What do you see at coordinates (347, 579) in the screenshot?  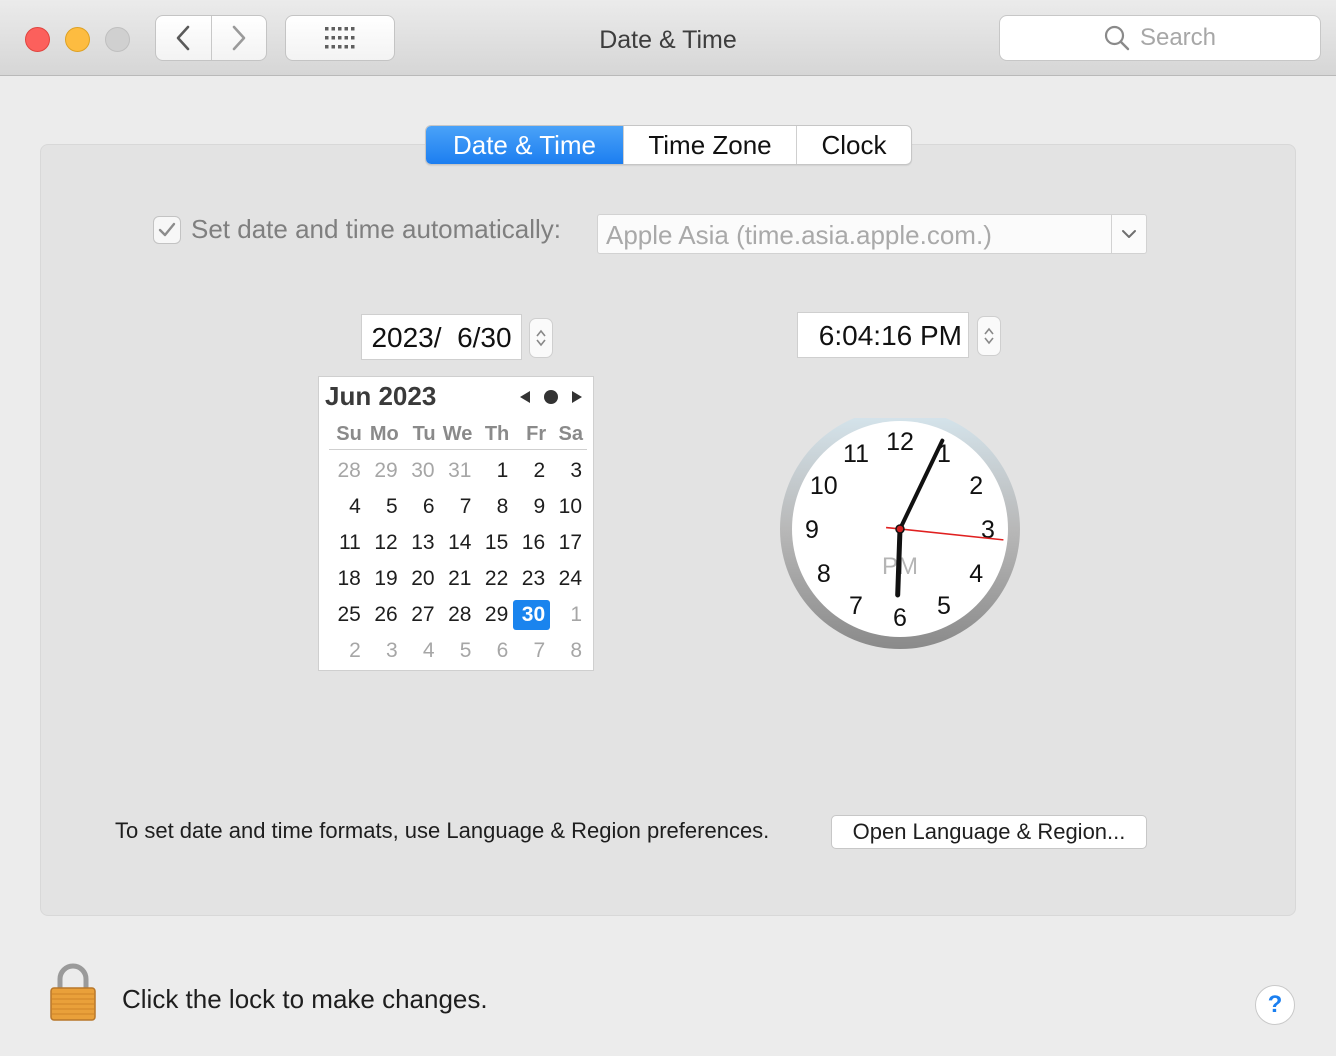 I see `calendar-day: 18` at bounding box center [347, 579].